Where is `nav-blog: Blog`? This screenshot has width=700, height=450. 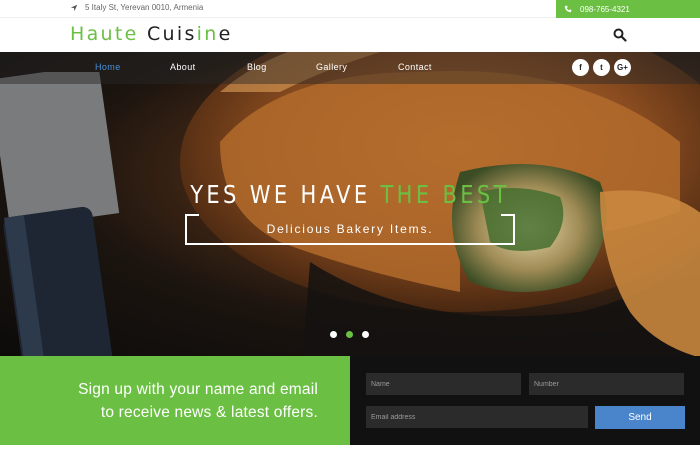 nav-blog: Blog is located at coordinates (257, 67).